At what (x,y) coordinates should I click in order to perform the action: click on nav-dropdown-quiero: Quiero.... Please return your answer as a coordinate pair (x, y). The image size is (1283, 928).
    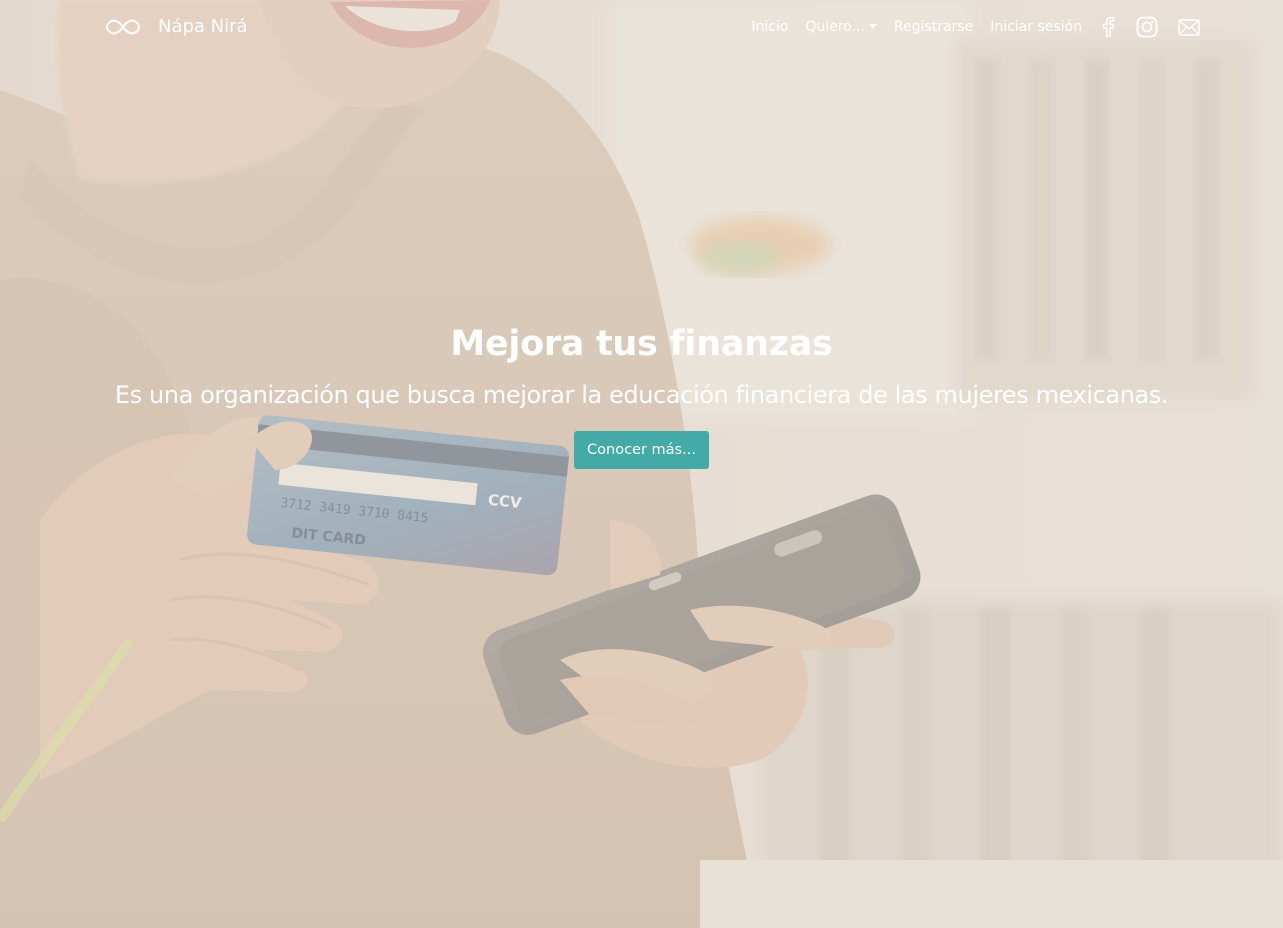
    Looking at the image, I should click on (841, 27).